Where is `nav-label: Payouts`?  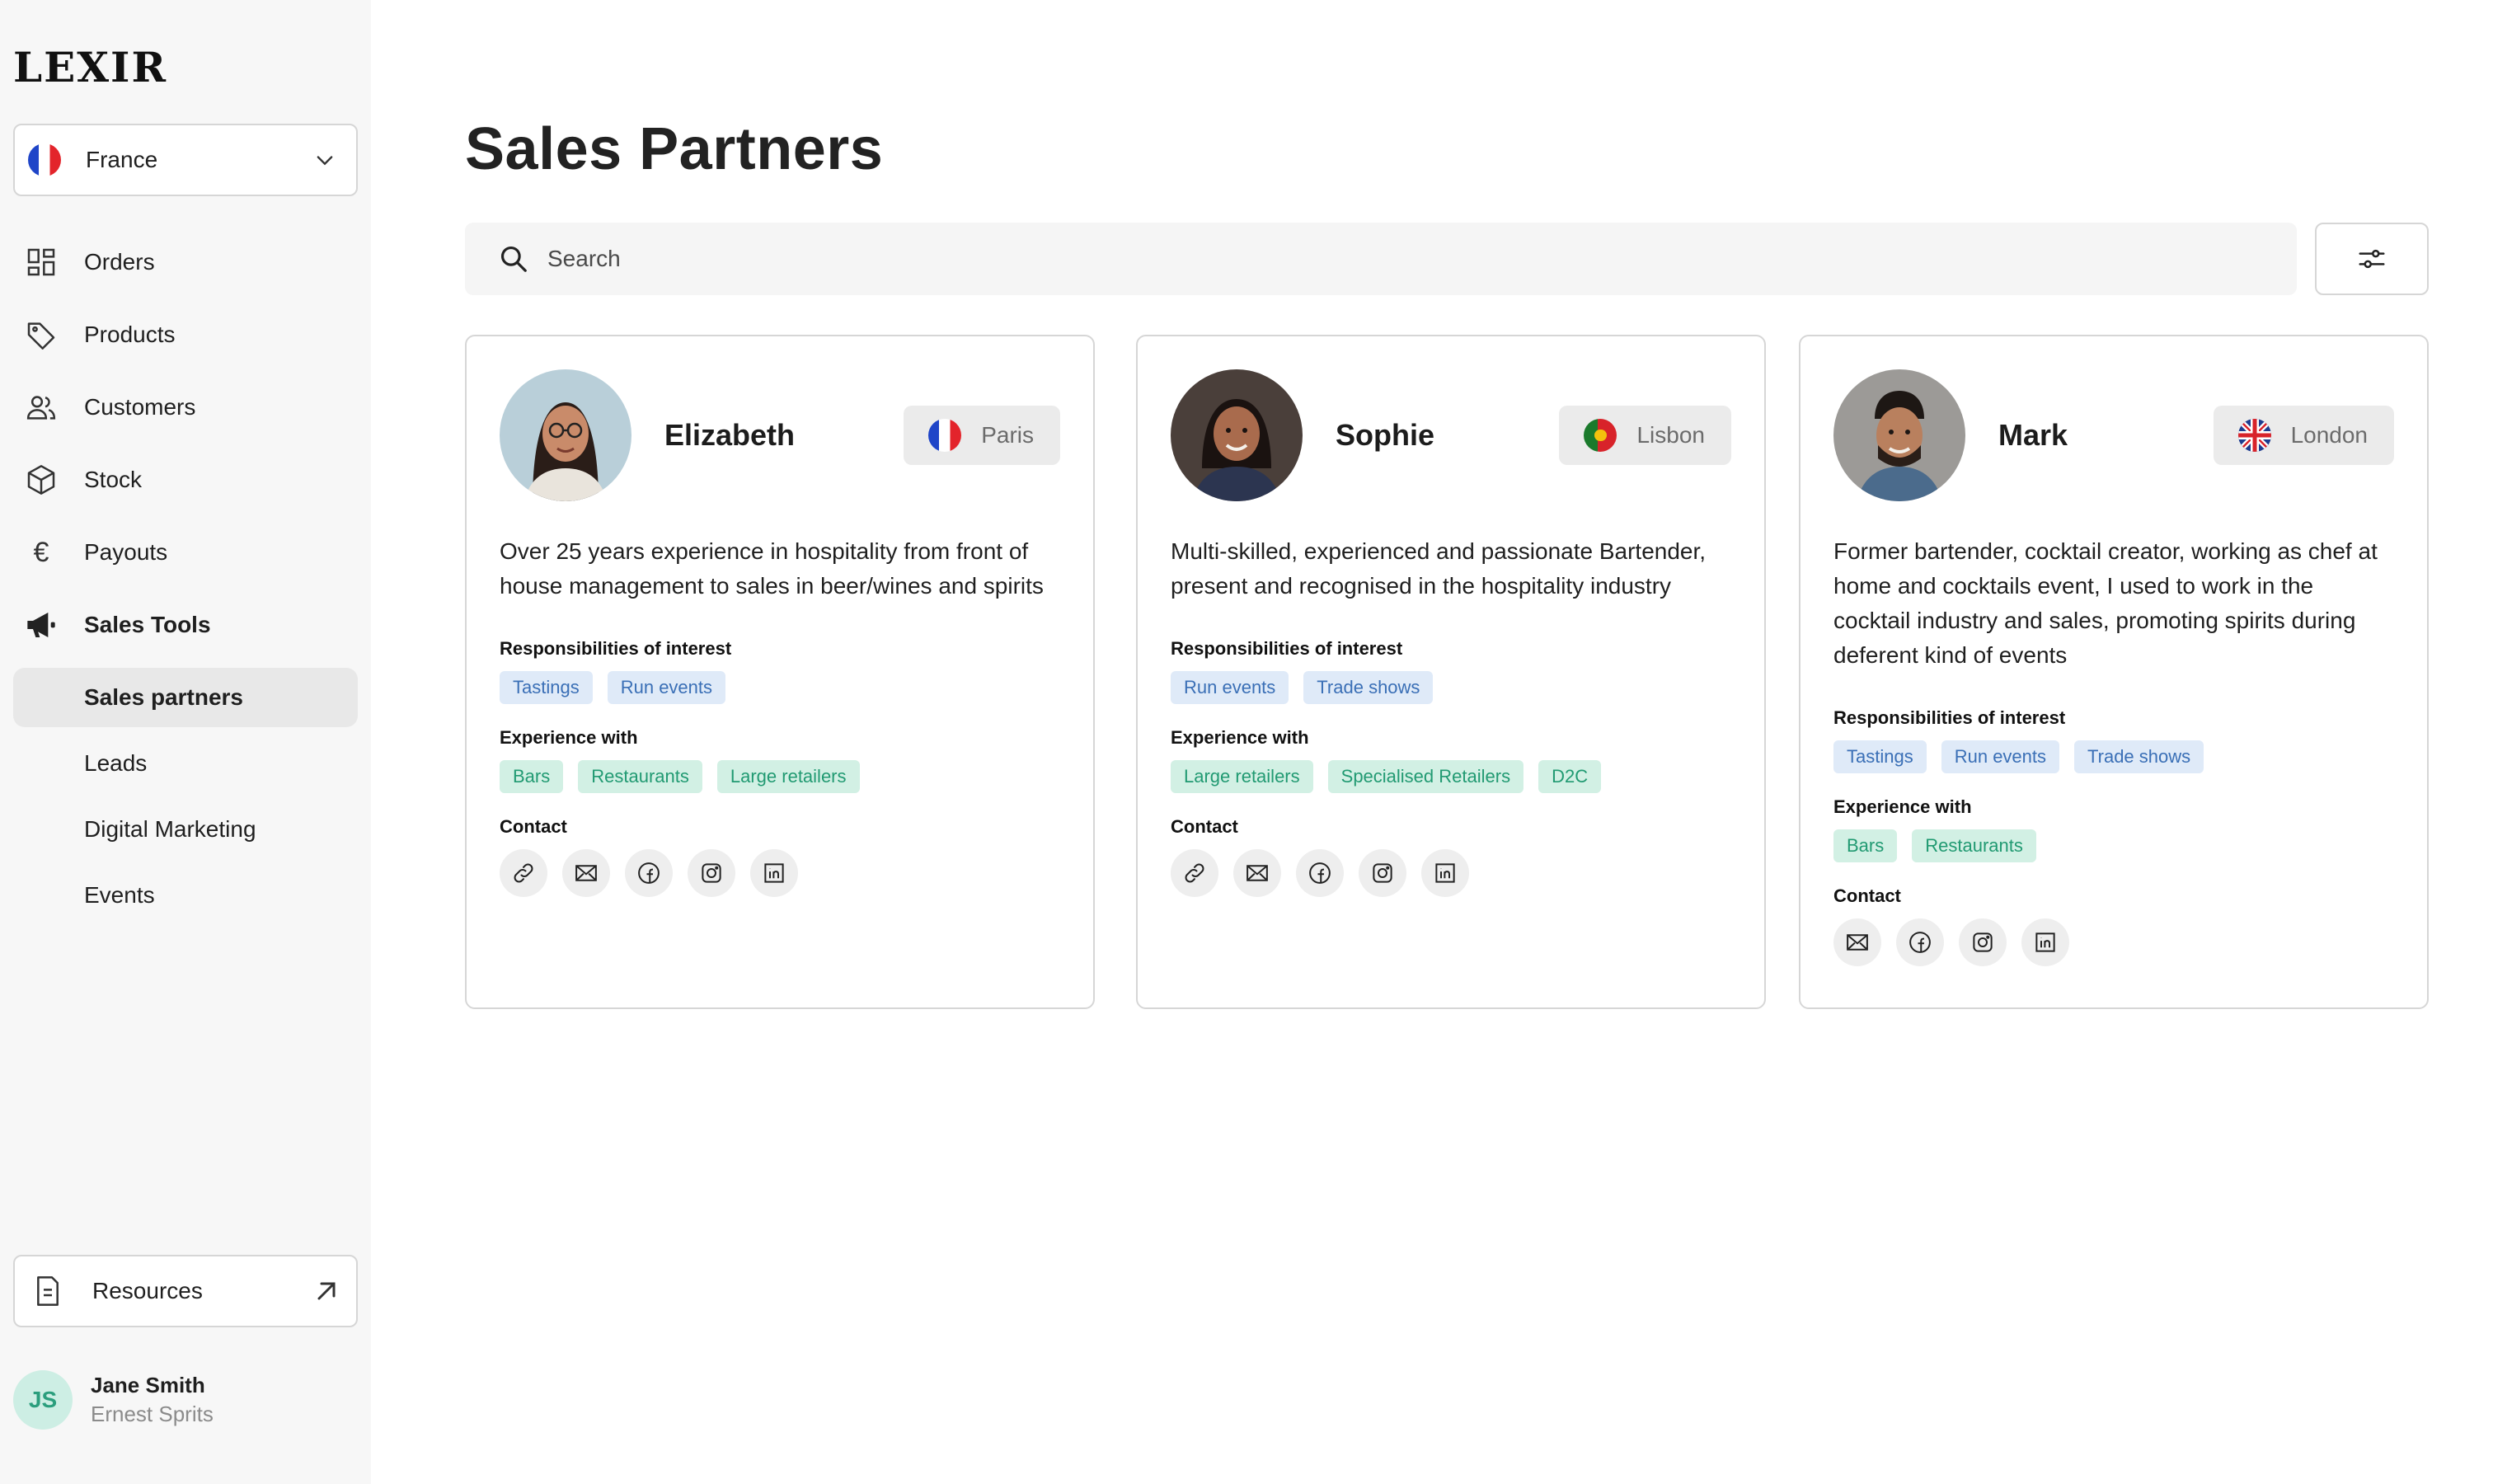
nav-label: Payouts is located at coordinates (126, 552).